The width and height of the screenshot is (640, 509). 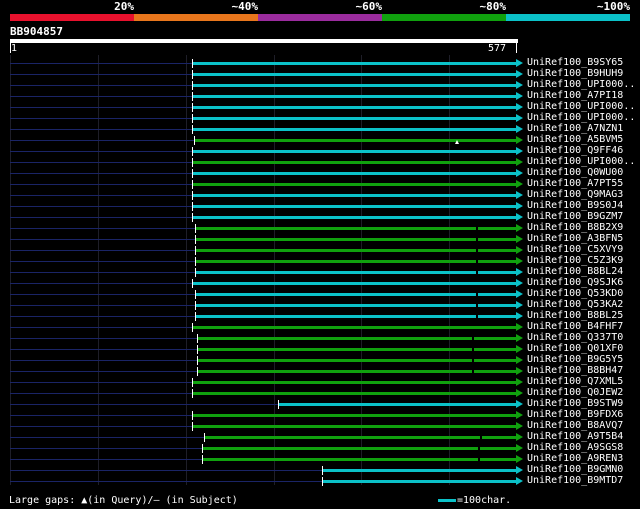 I want to click on hit-row: UniRef100_B9MTD7, so click(x=320, y=481).